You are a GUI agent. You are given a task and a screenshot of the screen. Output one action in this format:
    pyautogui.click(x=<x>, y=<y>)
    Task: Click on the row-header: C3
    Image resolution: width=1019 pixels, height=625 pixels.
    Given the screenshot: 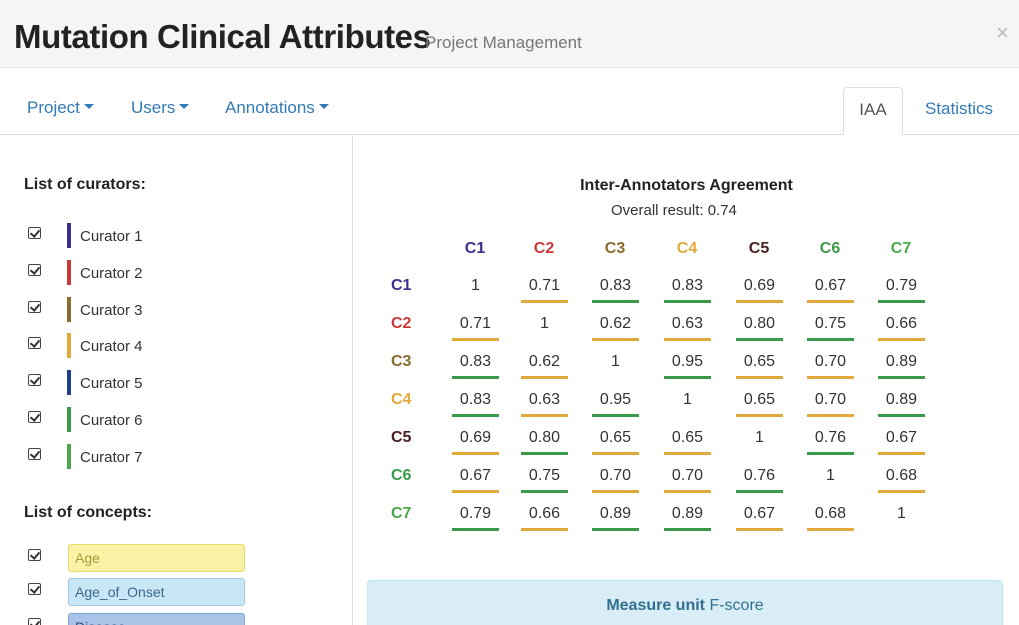 What is the action you would take?
    pyautogui.click(x=401, y=361)
    